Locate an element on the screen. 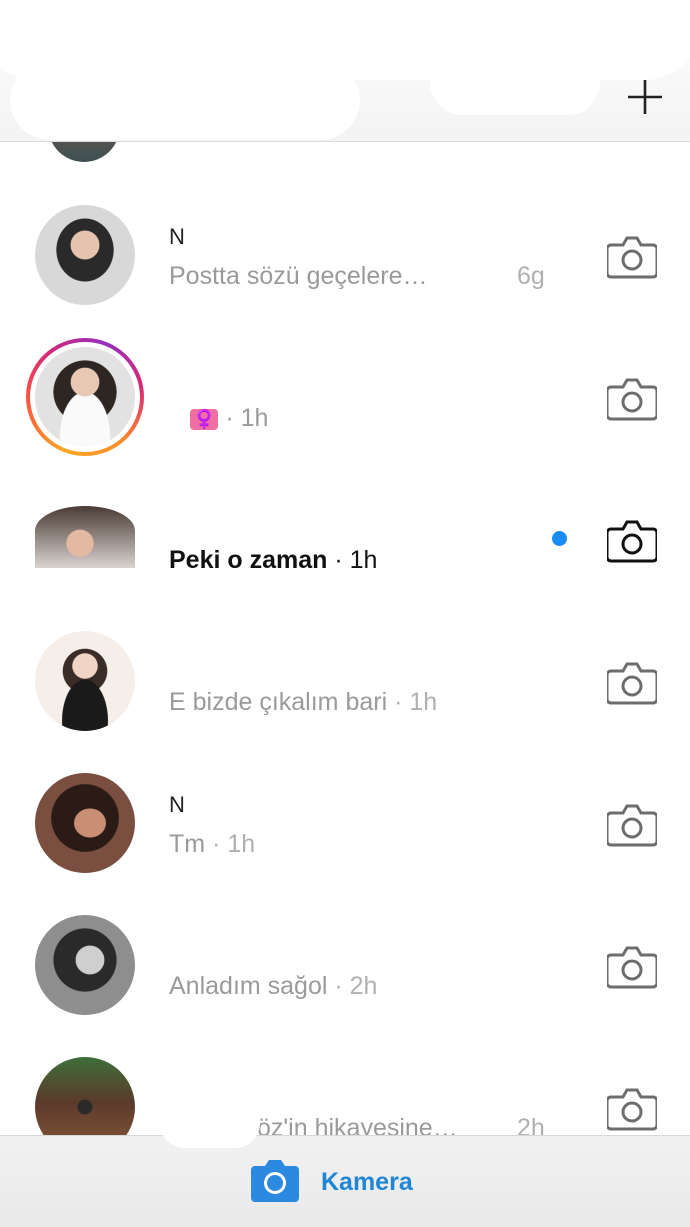  thread-row: N Tm · 1h is located at coordinates (345, 823).